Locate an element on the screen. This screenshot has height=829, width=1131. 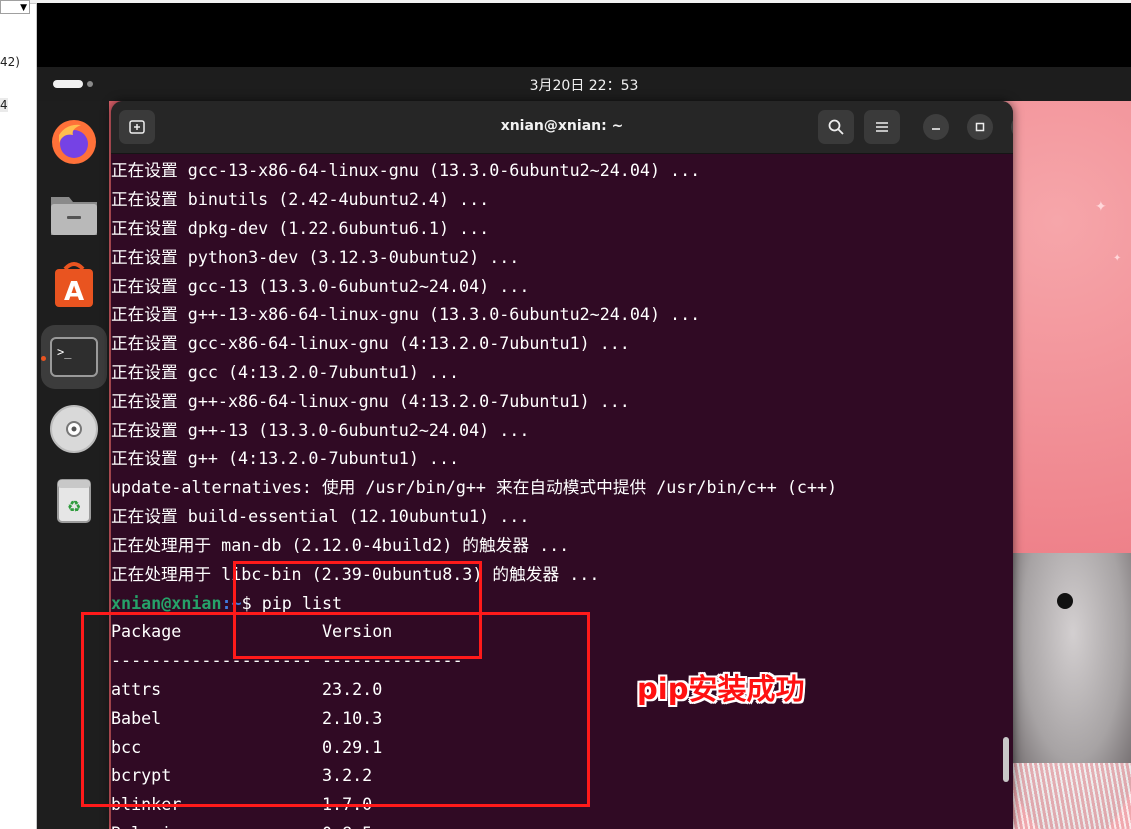
terminal-scrollbar is located at coordinates (1006, 759).